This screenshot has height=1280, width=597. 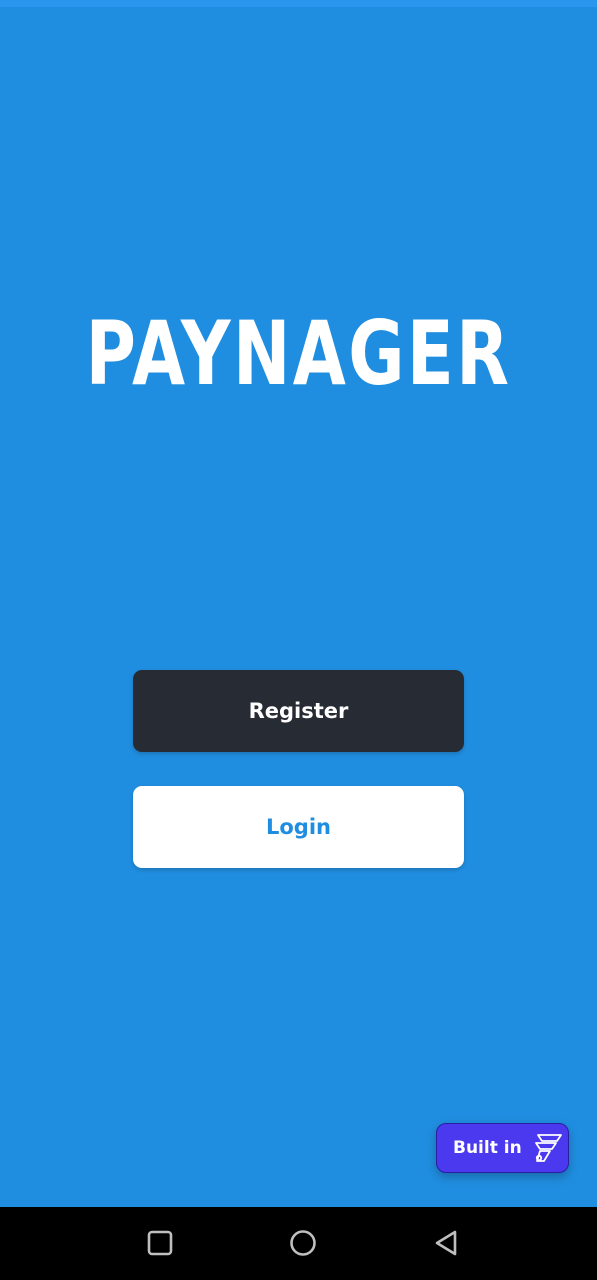 I want to click on flutterflow-logo-icon, so click(x=547, y=1148).